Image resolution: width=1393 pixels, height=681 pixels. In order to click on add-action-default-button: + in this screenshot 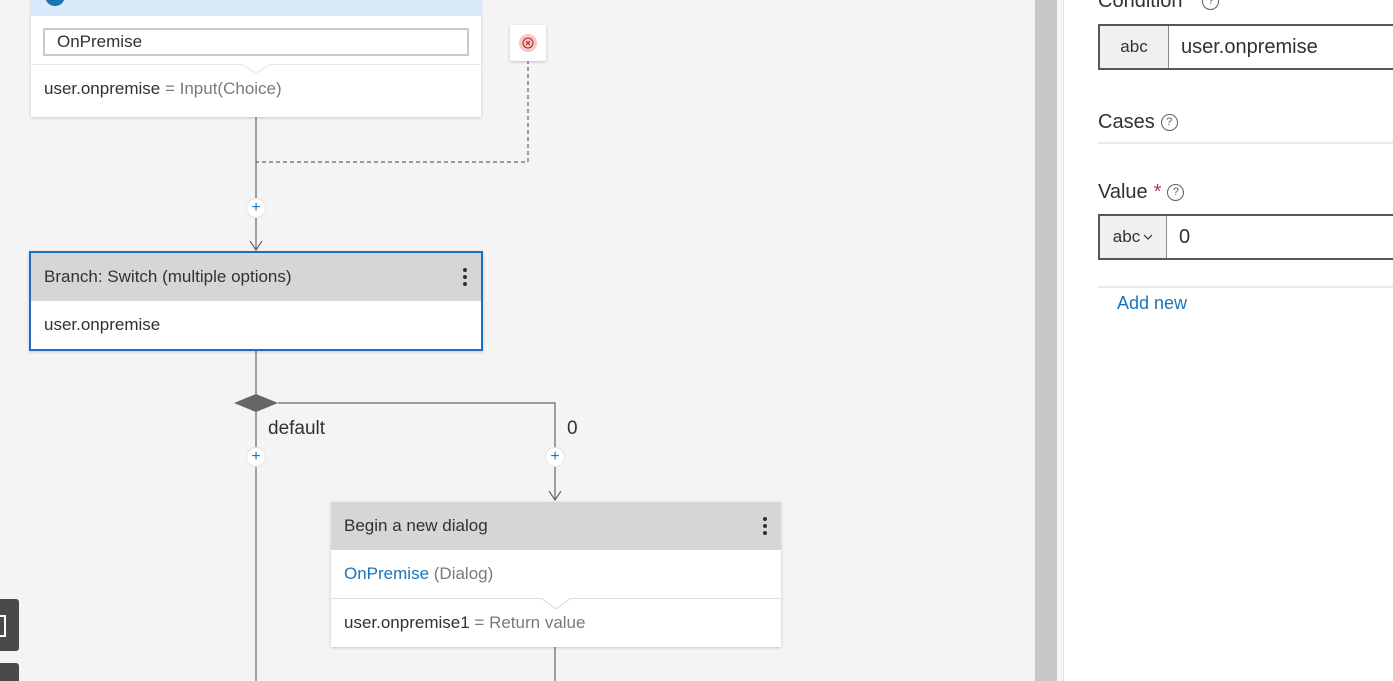, I will do `click(256, 457)`.